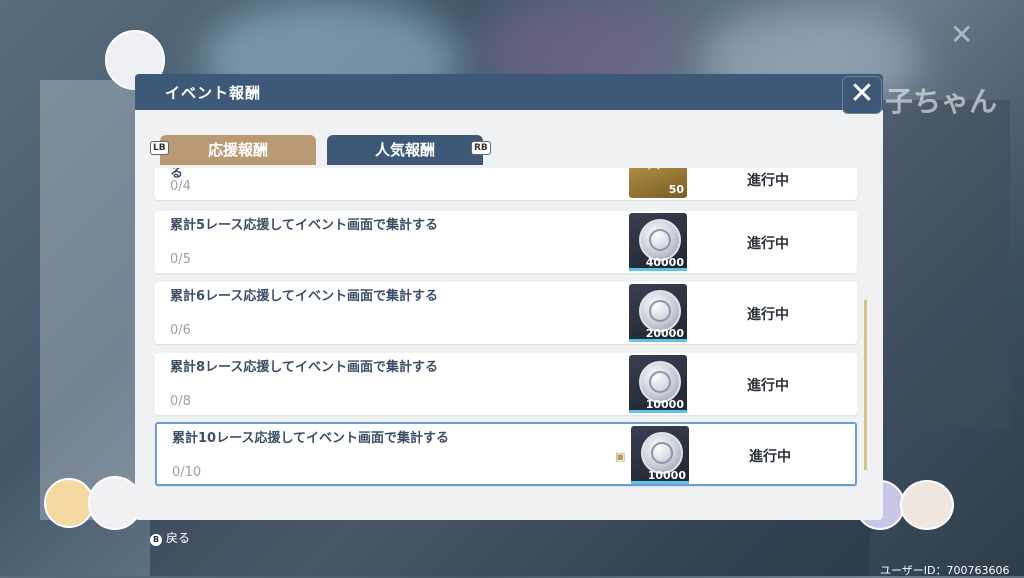  What do you see at coordinates (506, 242) in the screenshot?
I see `list-item: 累計5レース応援してイベント画面で集計する 0/5 40000 進行中` at bounding box center [506, 242].